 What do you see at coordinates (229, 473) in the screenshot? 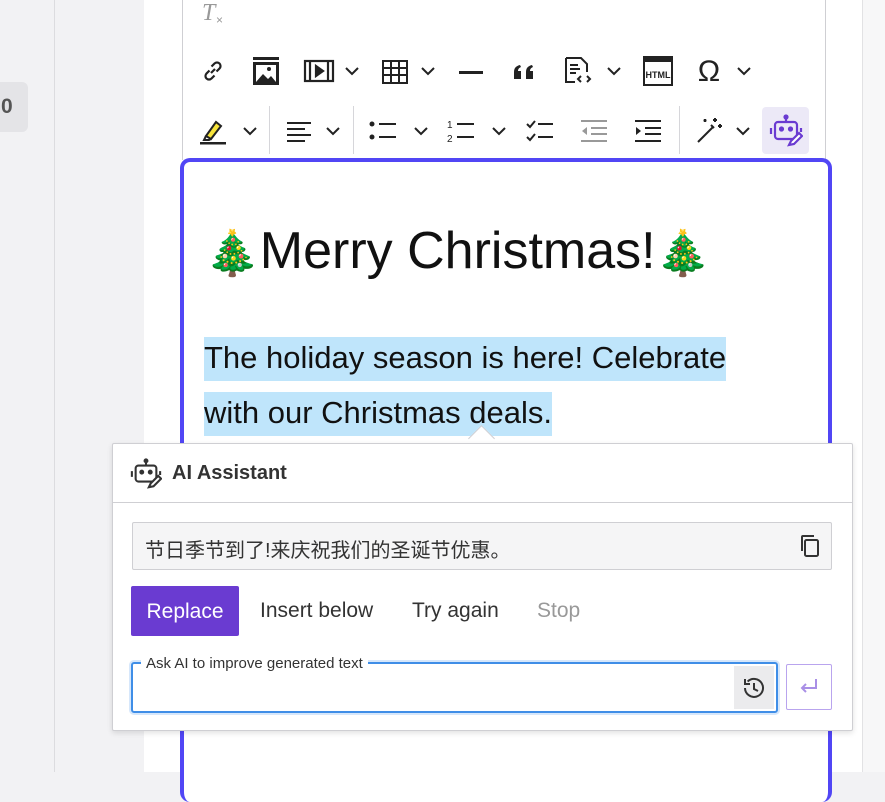
I see `ai-panel-title: AI Assistant` at bounding box center [229, 473].